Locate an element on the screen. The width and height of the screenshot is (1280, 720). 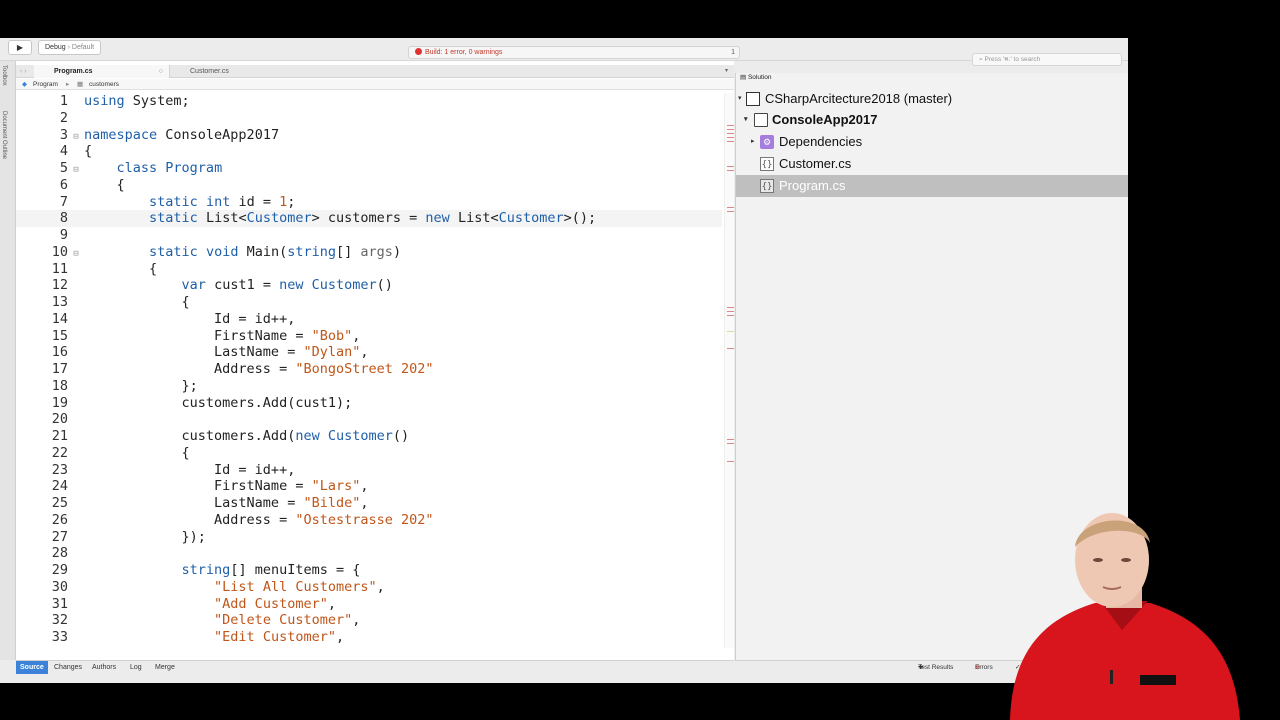
tab-customer-cs: Customer.cs is located at coordinates (230, 71).